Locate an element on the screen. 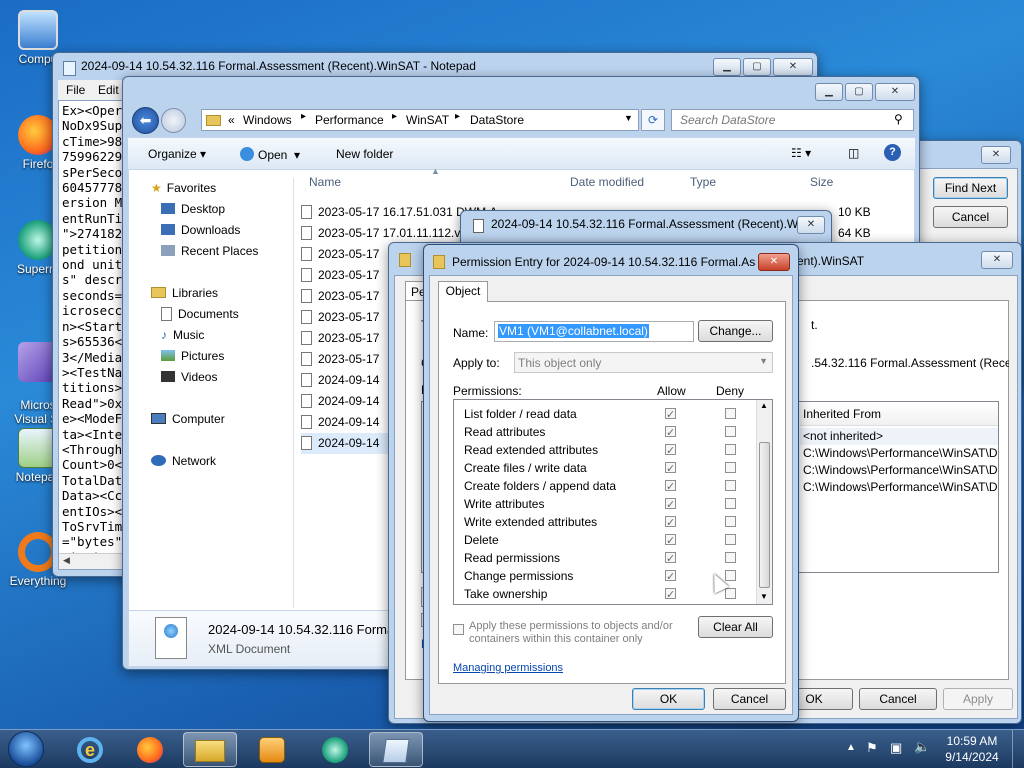  cancel-button: Cancel is located at coordinates (749, 699).